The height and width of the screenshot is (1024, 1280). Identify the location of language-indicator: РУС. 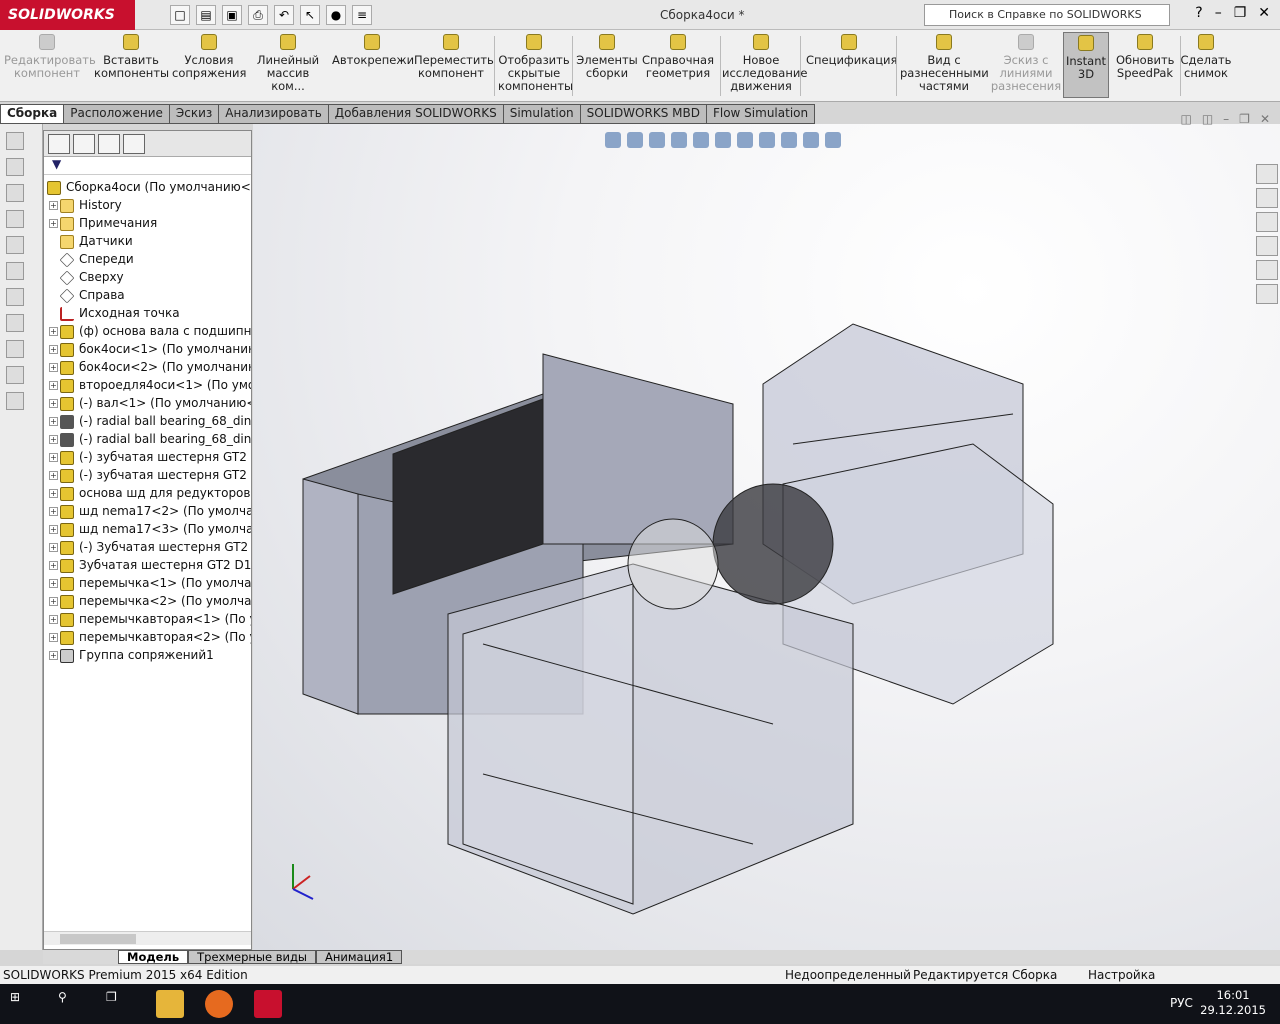
(1181, 1003).